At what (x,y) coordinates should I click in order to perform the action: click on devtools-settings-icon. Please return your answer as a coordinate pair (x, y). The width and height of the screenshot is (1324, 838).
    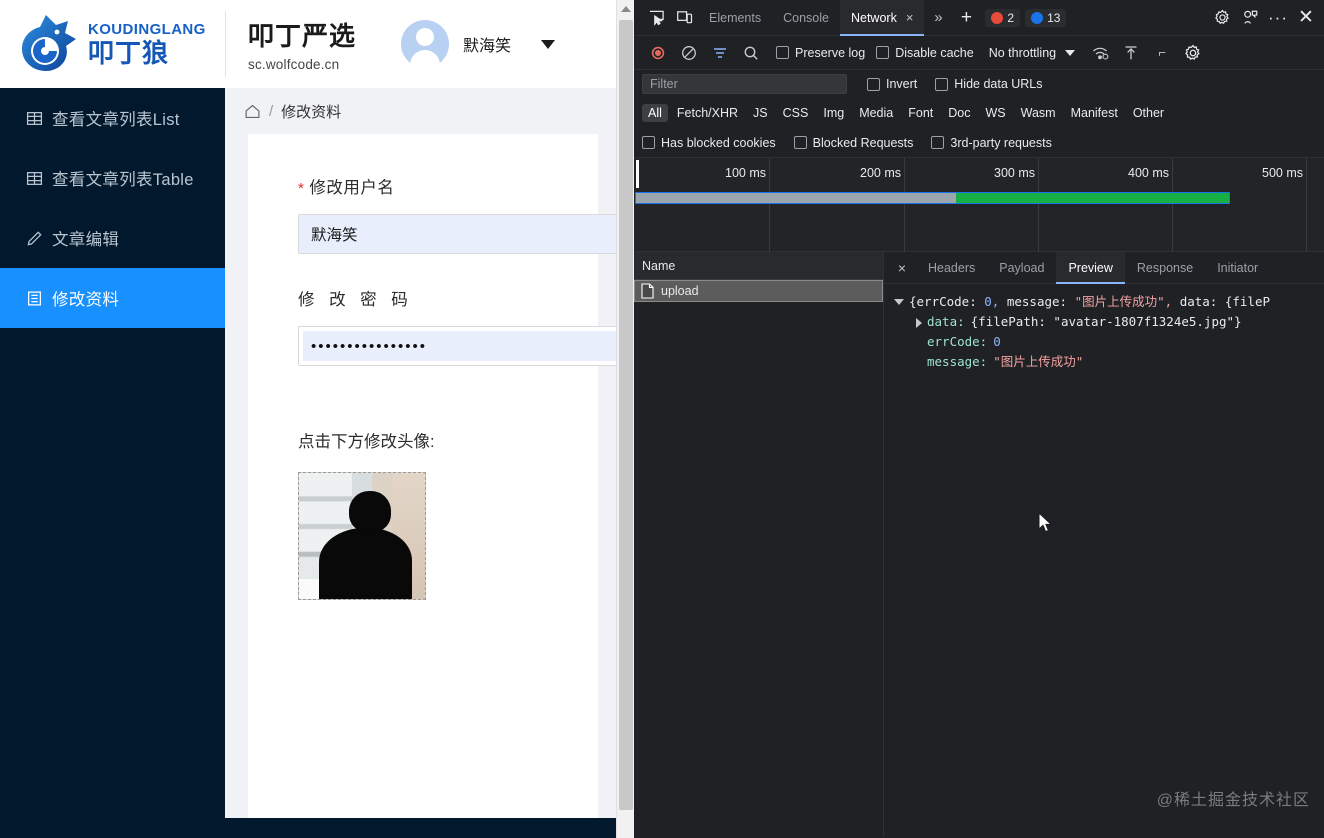
    Looking at the image, I should click on (1250, 18).